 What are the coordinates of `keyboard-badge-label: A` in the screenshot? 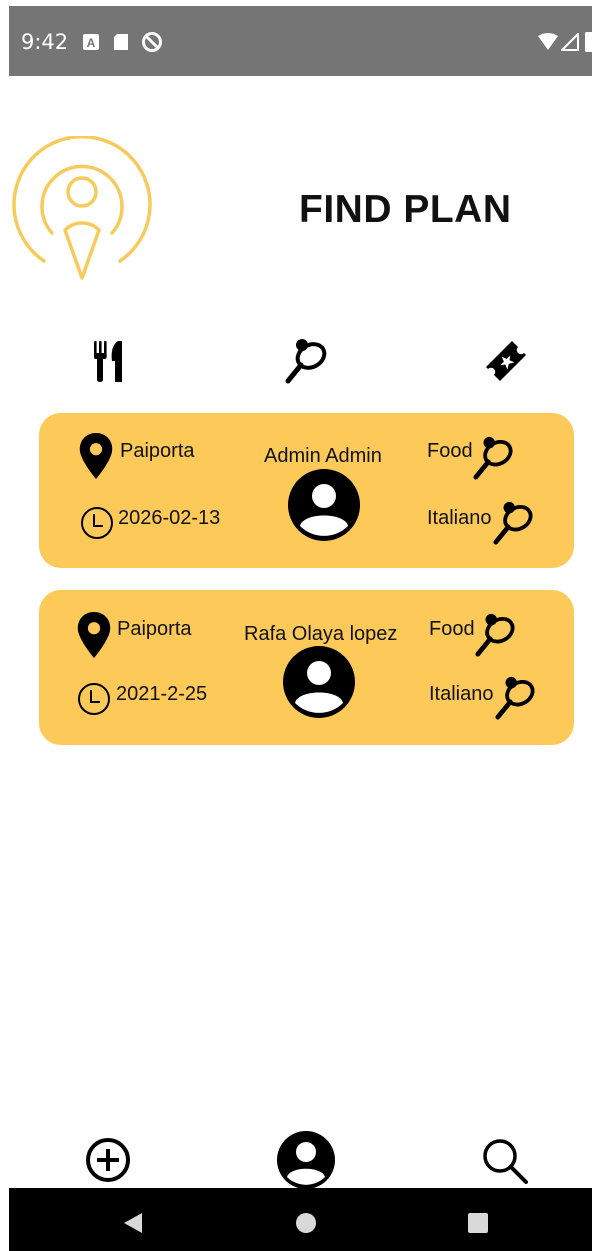 It's located at (91, 43).